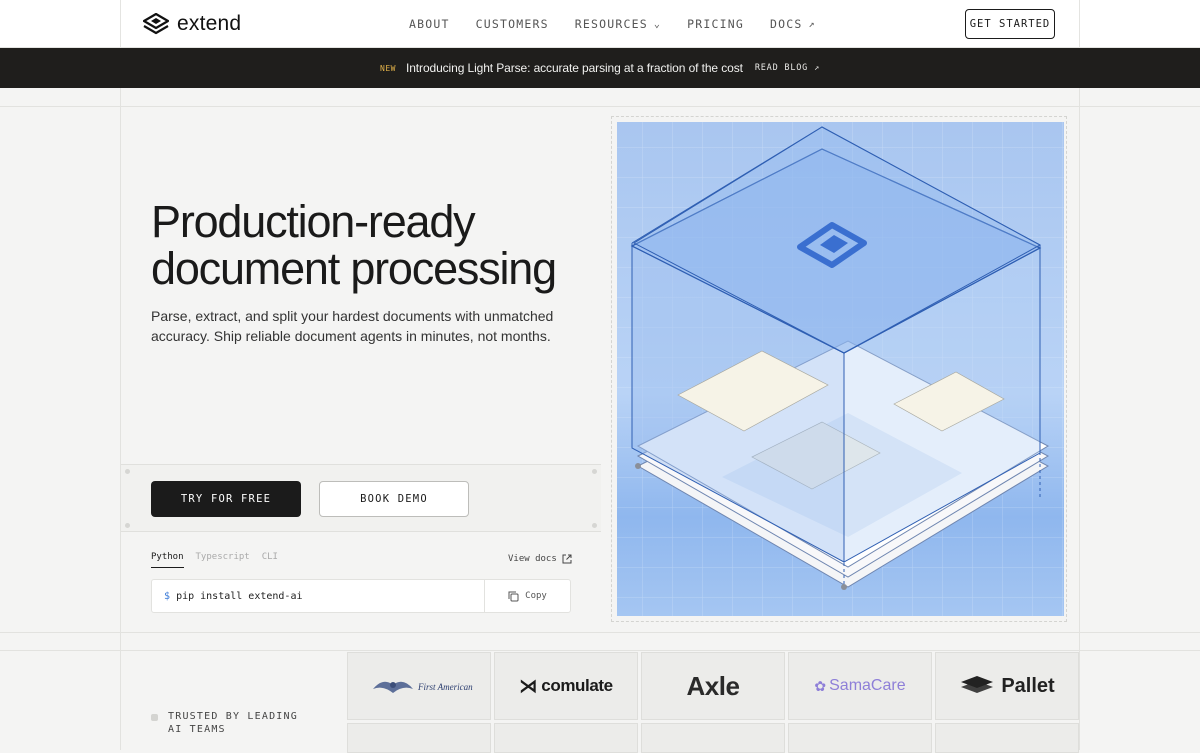  I want to click on hero-title: Production-ready document processing, so click(371, 245).